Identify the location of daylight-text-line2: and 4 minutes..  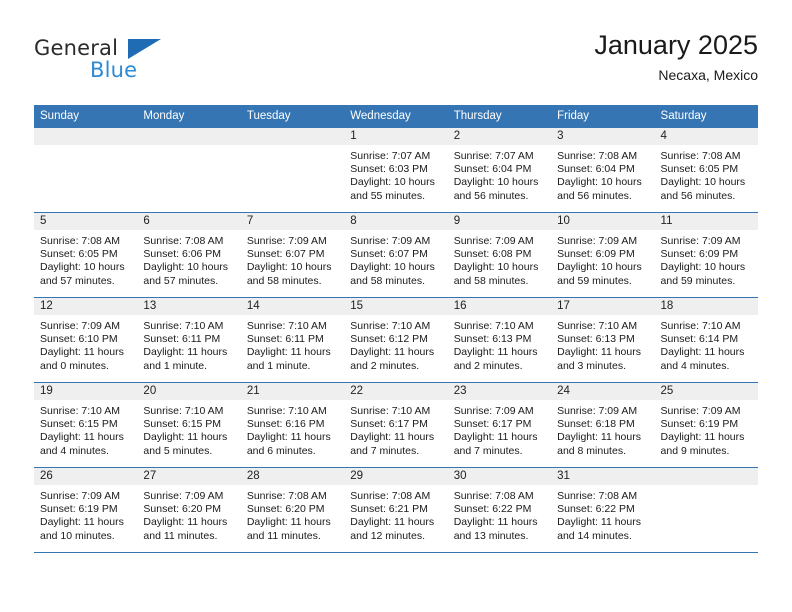
(74, 450).